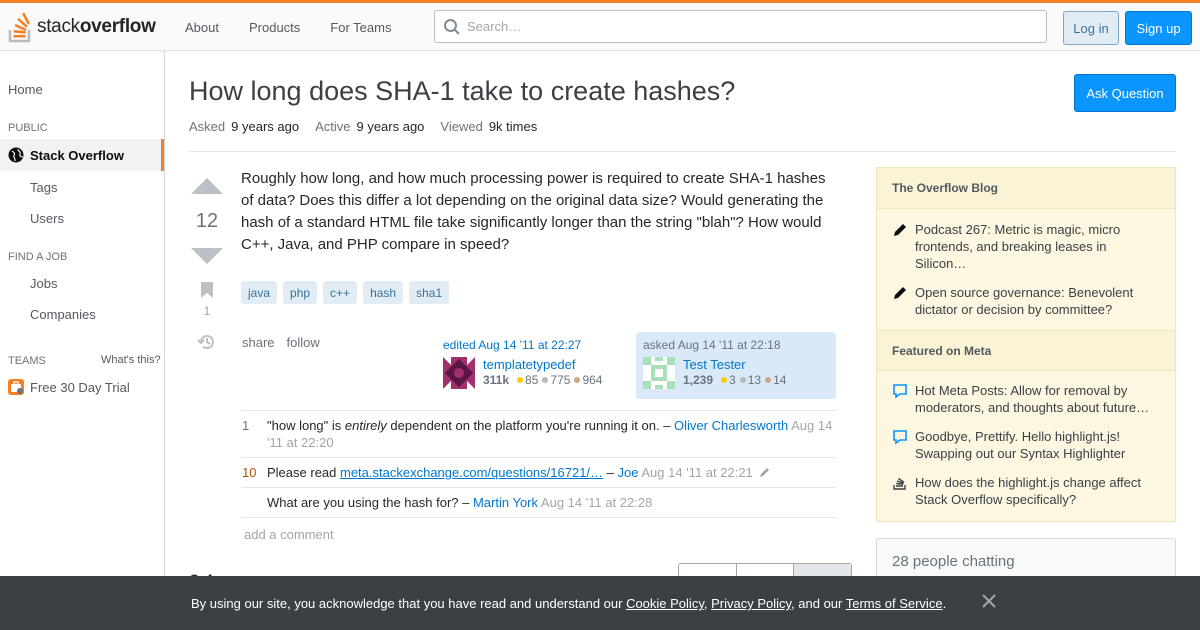  What do you see at coordinates (80, 387) in the screenshot?
I see `sidebar-item-label: Free 30 Day Trial` at bounding box center [80, 387].